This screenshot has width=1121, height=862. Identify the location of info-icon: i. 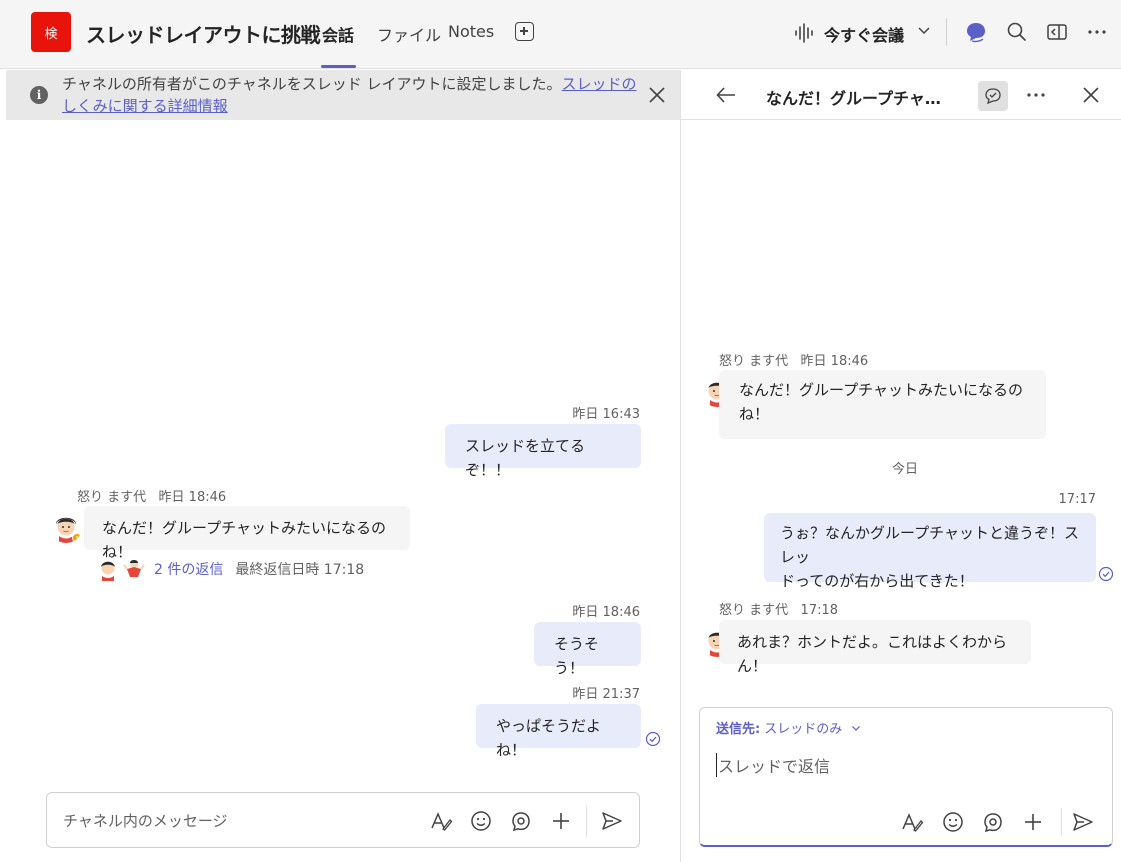
(39, 95).